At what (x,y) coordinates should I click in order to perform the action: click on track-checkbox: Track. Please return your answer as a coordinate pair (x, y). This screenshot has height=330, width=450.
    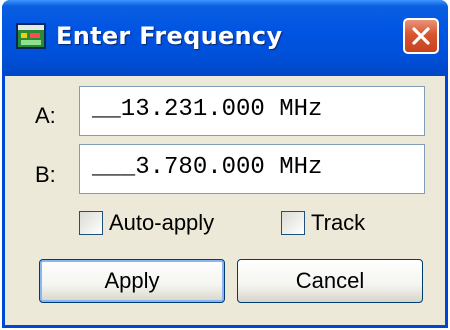
    Looking at the image, I should click on (323, 223).